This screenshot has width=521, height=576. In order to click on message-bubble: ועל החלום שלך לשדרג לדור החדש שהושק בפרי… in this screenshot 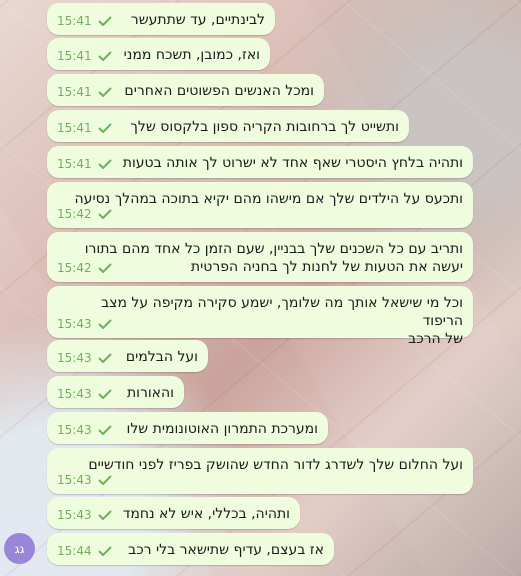, I will do `click(260, 471)`.